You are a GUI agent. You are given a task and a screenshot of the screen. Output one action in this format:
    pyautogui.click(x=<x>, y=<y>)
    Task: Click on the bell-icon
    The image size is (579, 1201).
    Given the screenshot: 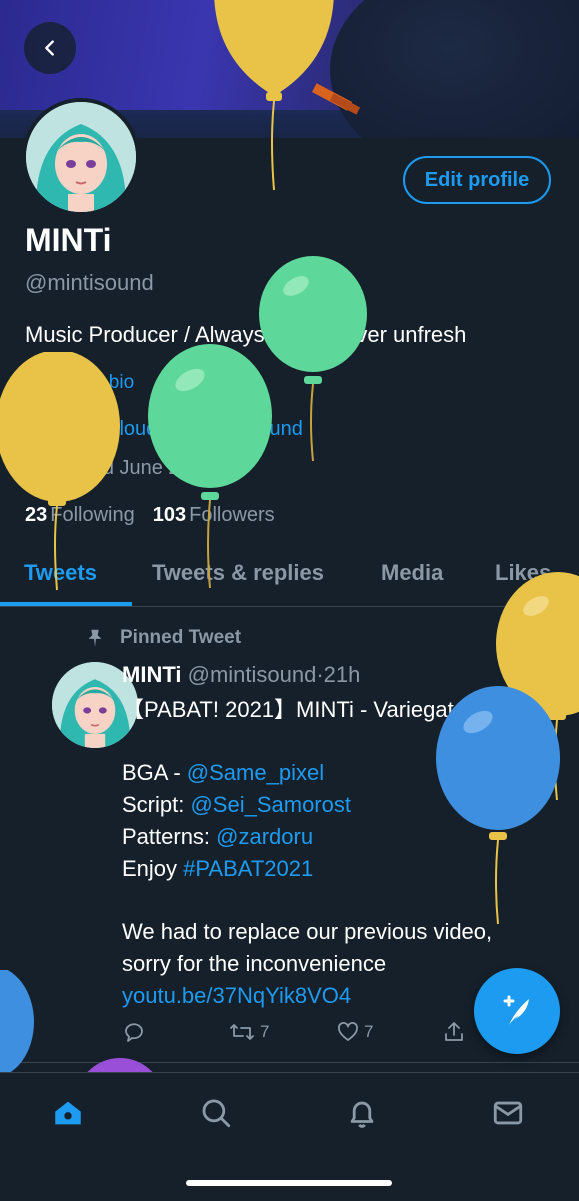 What is the action you would take?
    pyautogui.click(x=362, y=1114)
    